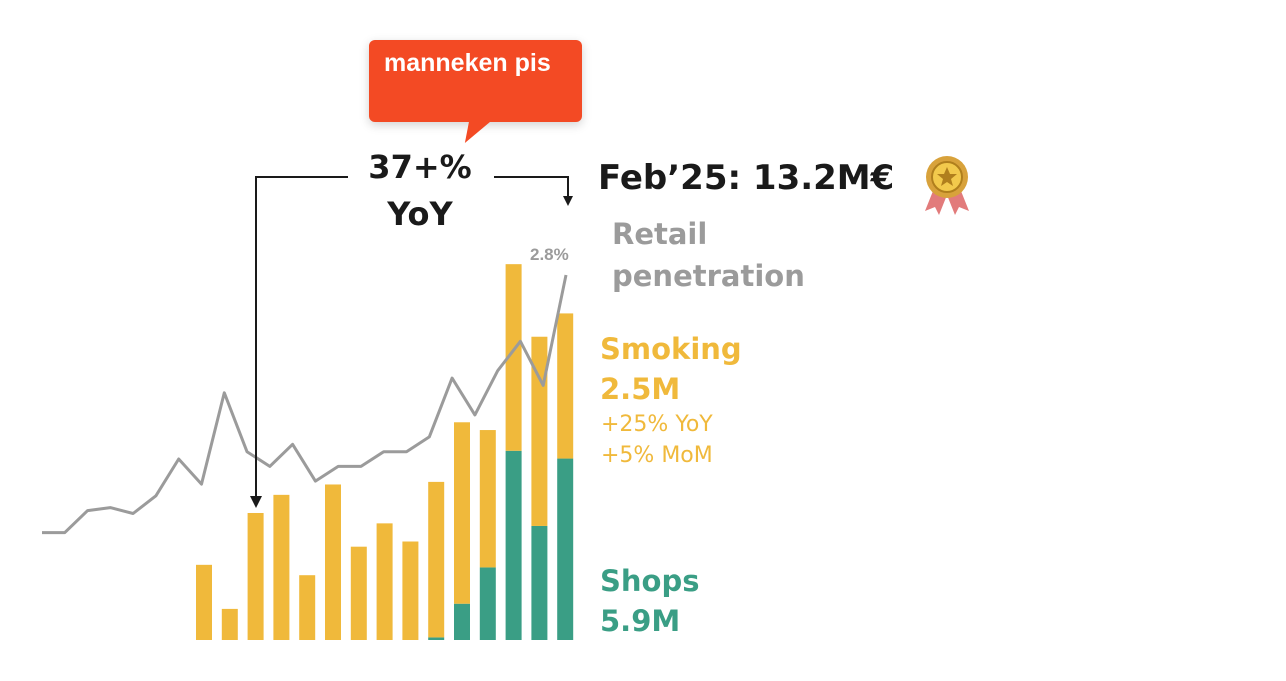 This screenshot has width=1286, height=681. What do you see at coordinates (467, 63) in the screenshot?
I see `tooltip-label: manneken pis` at bounding box center [467, 63].